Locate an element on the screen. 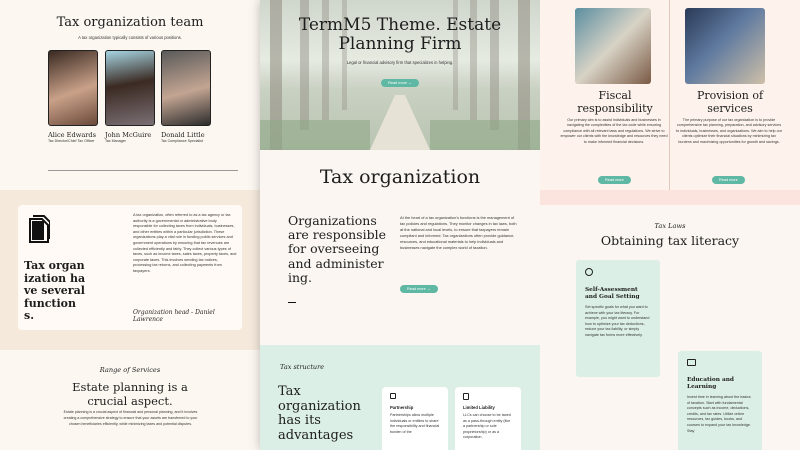 The height and width of the screenshot is (450, 800). taxorg-read-more-button: Read more → is located at coordinates (419, 289).